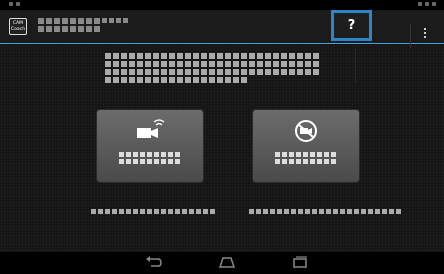  Describe the element at coordinates (355, 65) in the screenshot. I see `divider-line` at that location.